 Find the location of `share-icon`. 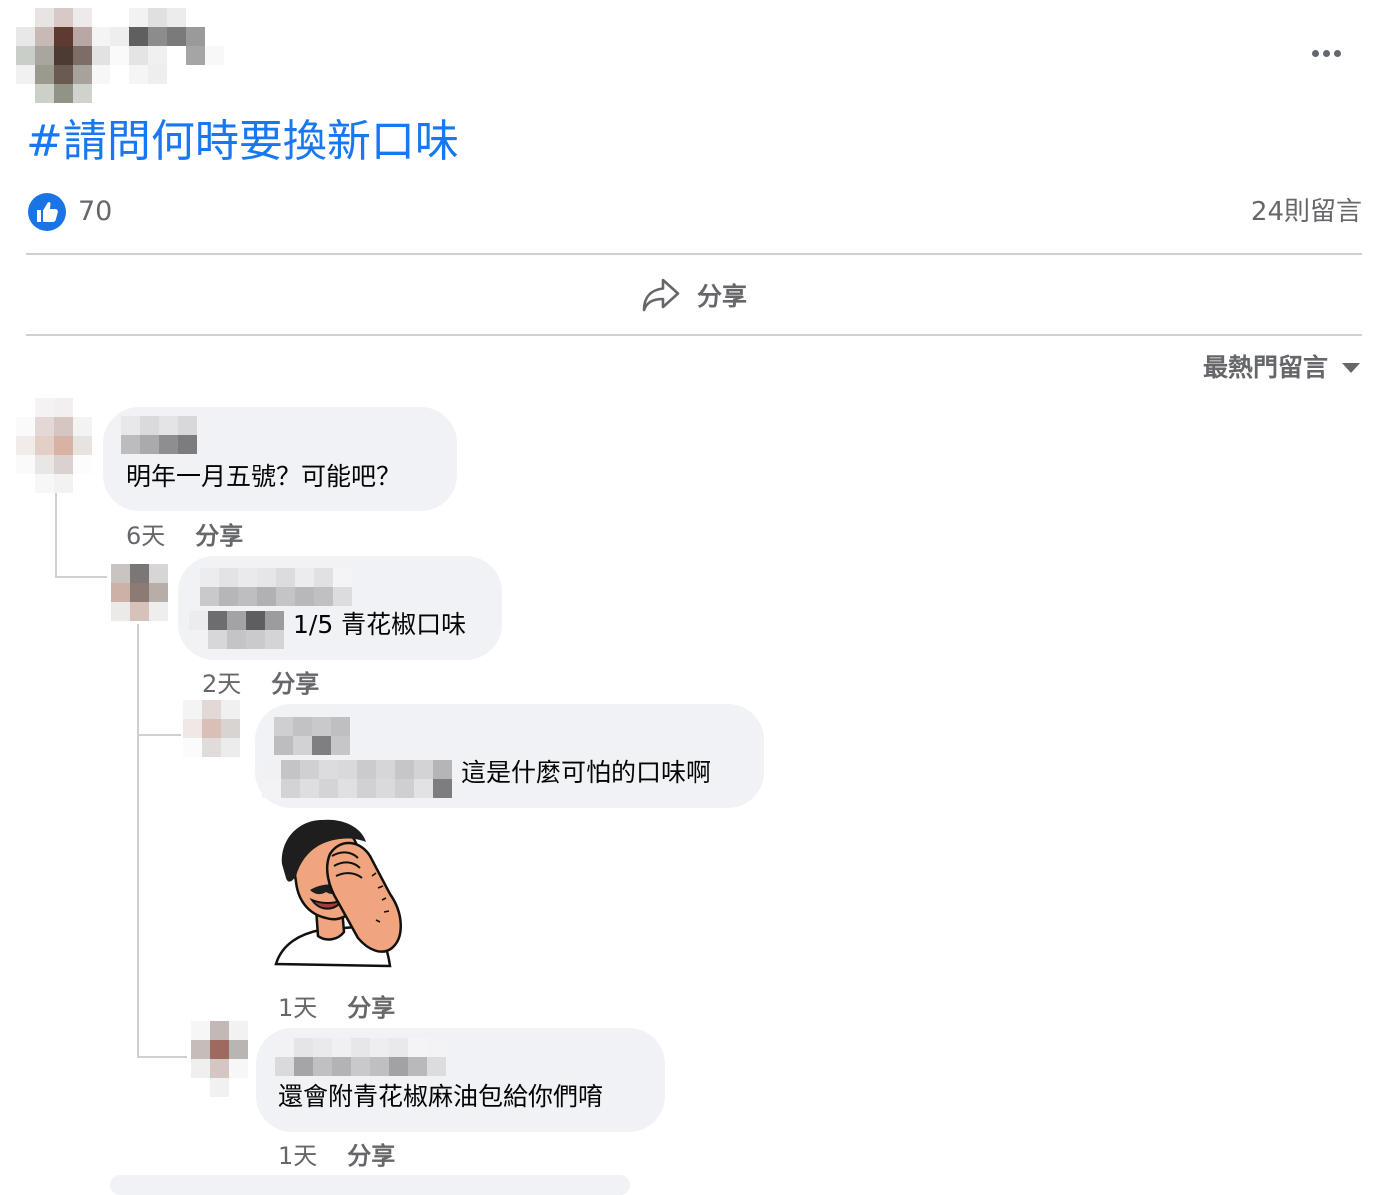

share-icon is located at coordinates (661, 295).